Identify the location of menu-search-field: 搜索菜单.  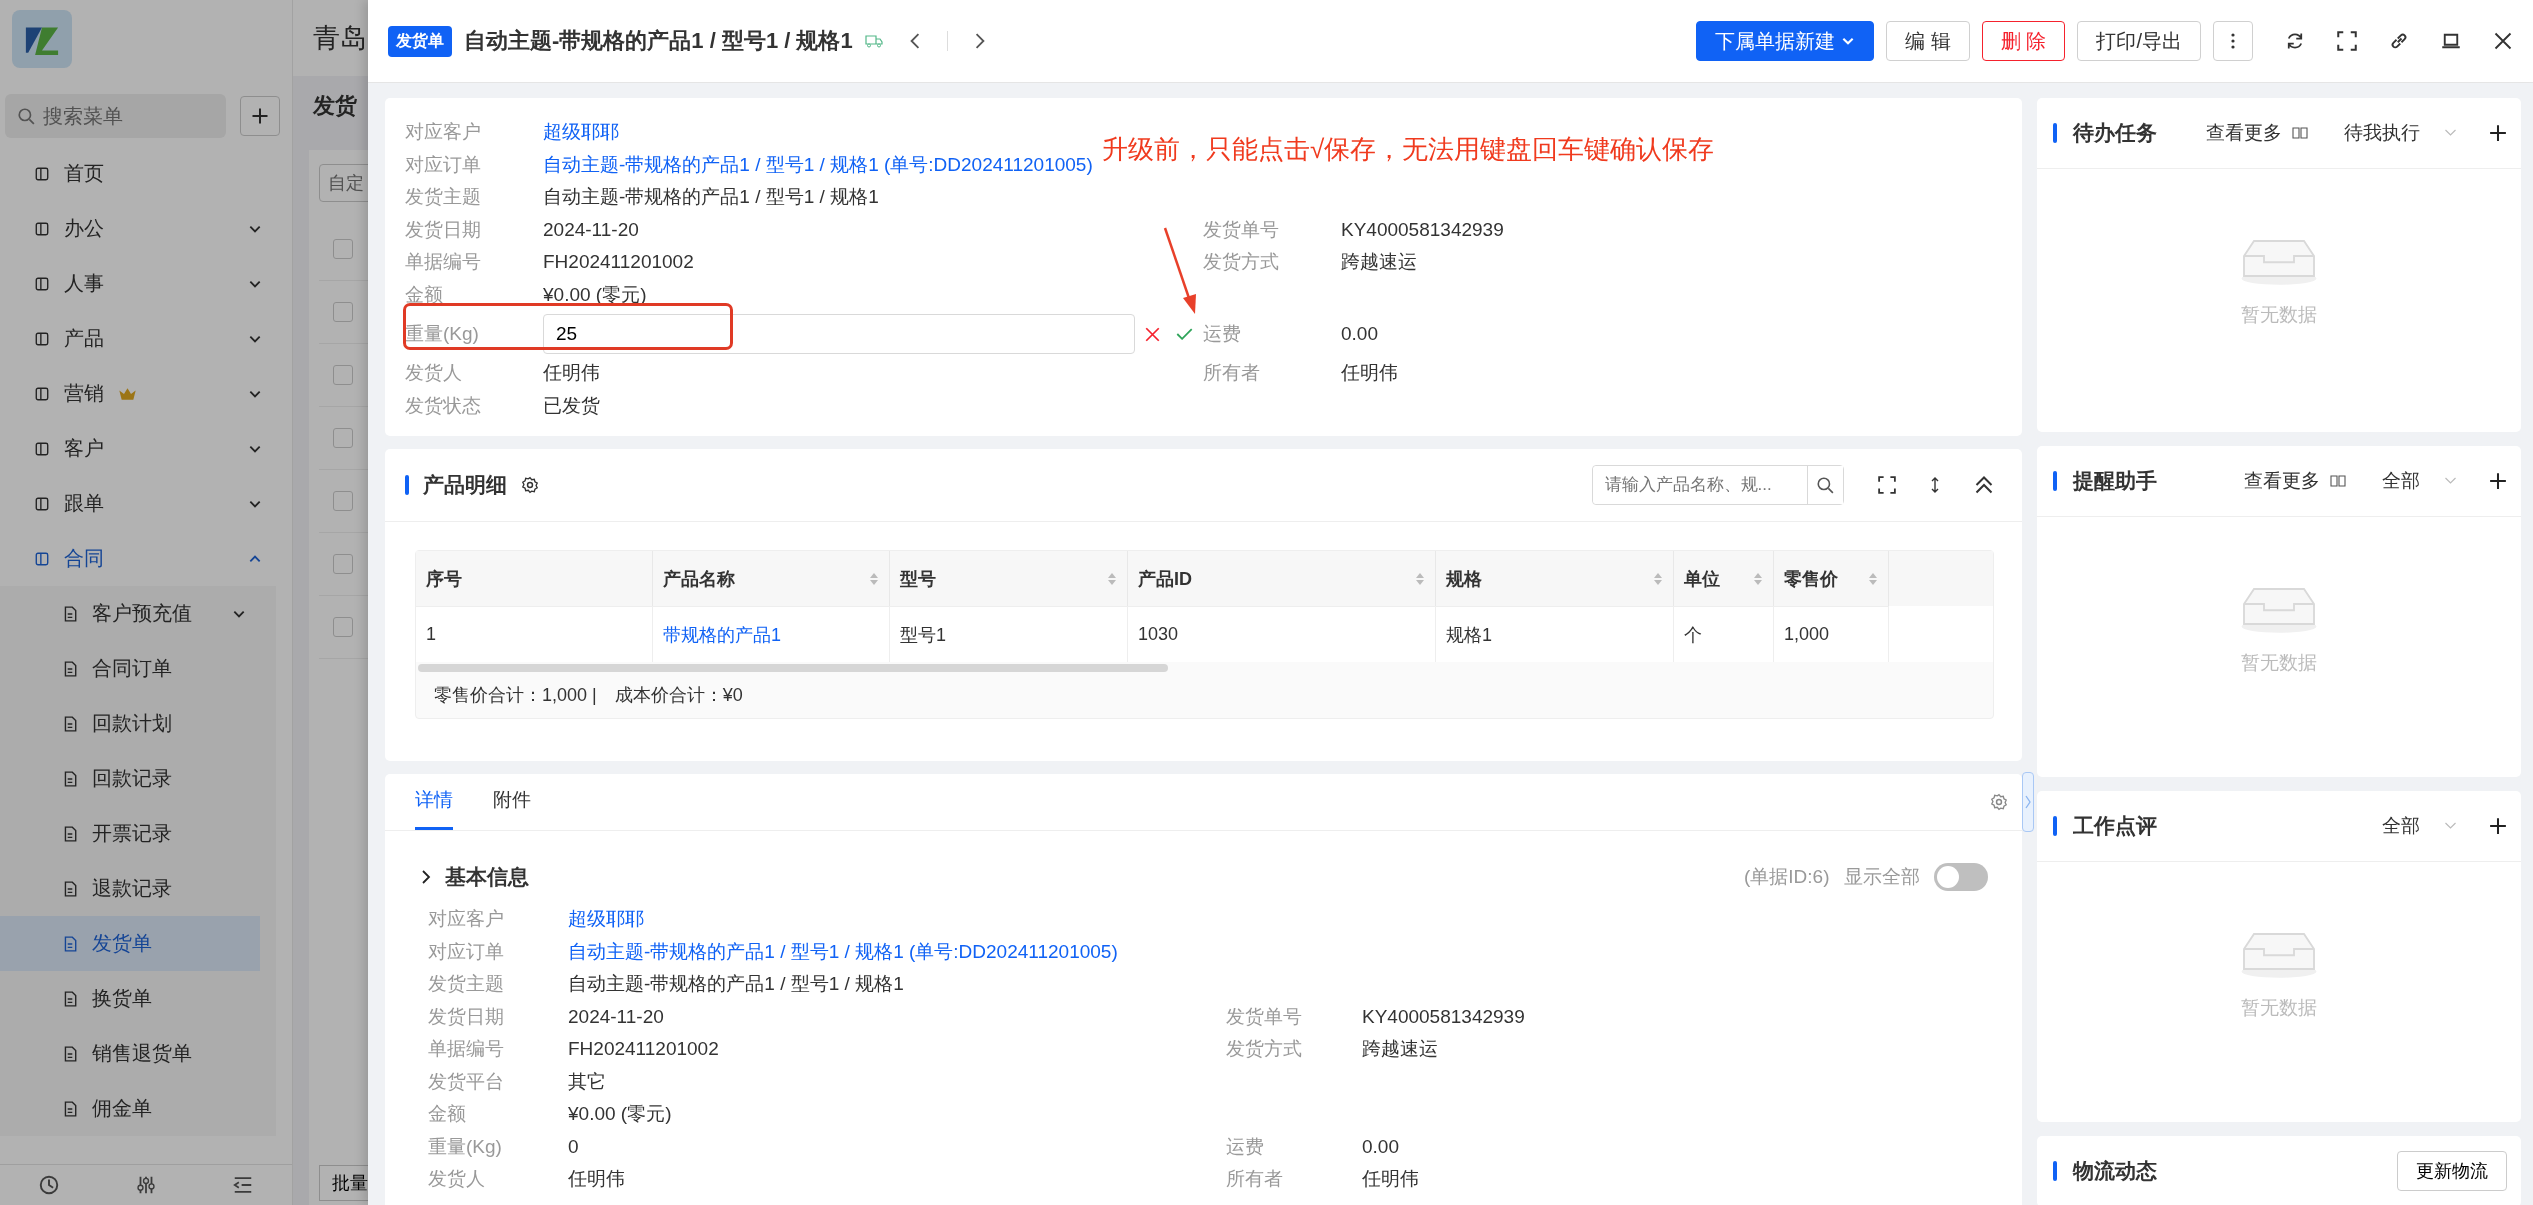
(115, 116).